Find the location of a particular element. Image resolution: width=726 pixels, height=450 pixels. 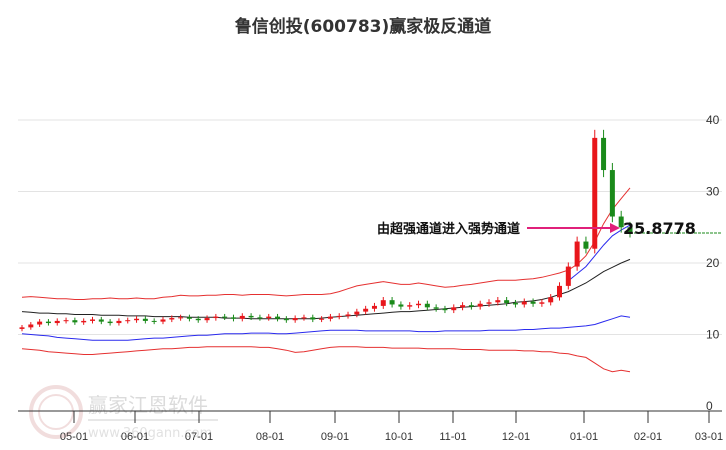

y-tick-label: 10 is located at coordinates (713, 335).